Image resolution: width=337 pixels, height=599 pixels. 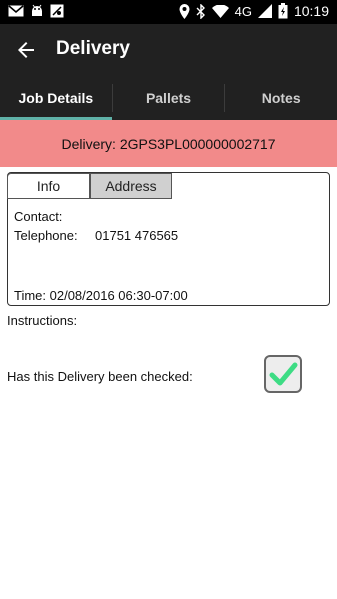 I want to click on tab-pallets: Pallets, so click(x=169, y=98).